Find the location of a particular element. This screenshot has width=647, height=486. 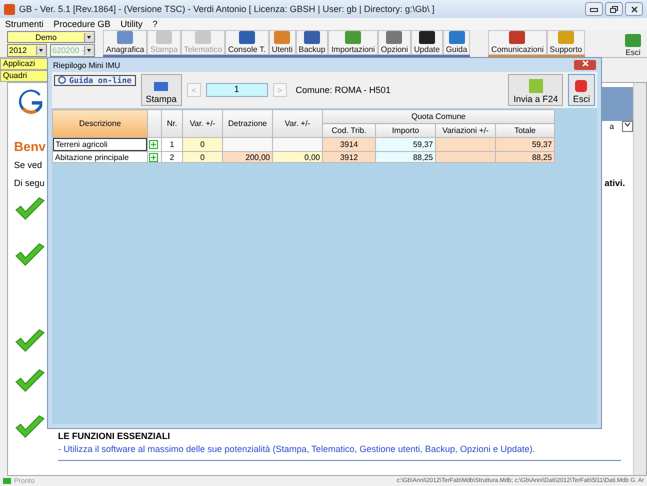

help-link: Guida on-line is located at coordinates (95, 80).